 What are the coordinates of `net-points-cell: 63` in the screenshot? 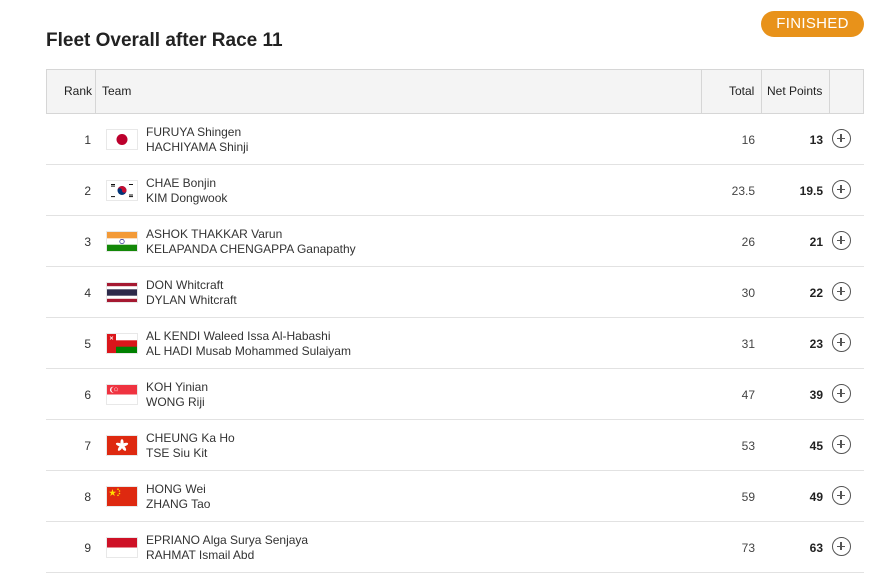 It's located at (816, 548).